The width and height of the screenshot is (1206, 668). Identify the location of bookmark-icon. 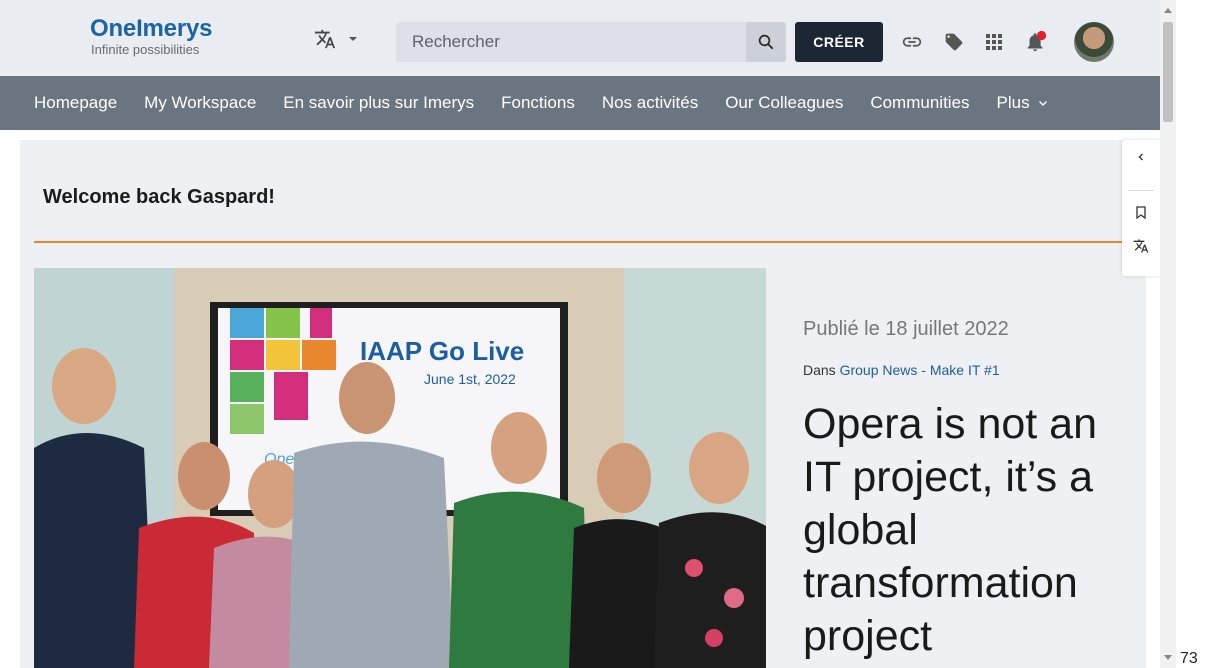
(1141, 213).